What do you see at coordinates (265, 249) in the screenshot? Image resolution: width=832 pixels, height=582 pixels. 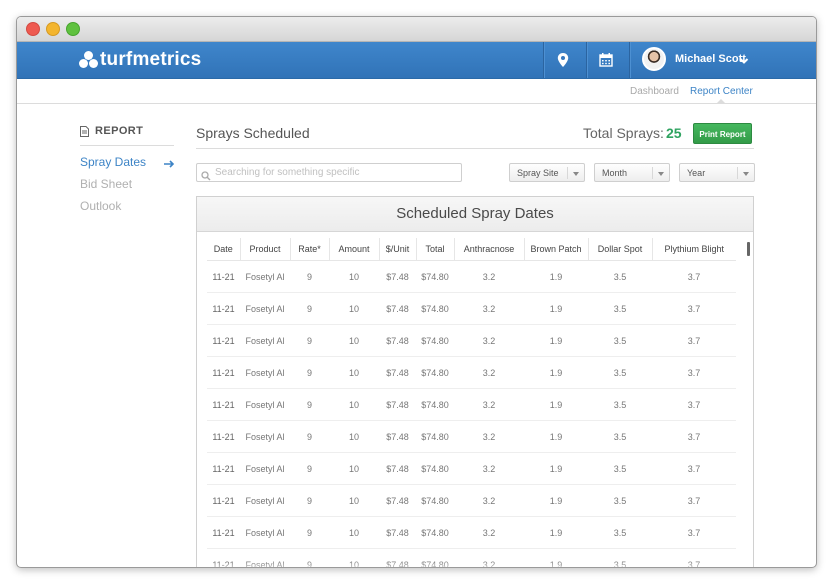 I see `column-header-product: Product` at bounding box center [265, 249].